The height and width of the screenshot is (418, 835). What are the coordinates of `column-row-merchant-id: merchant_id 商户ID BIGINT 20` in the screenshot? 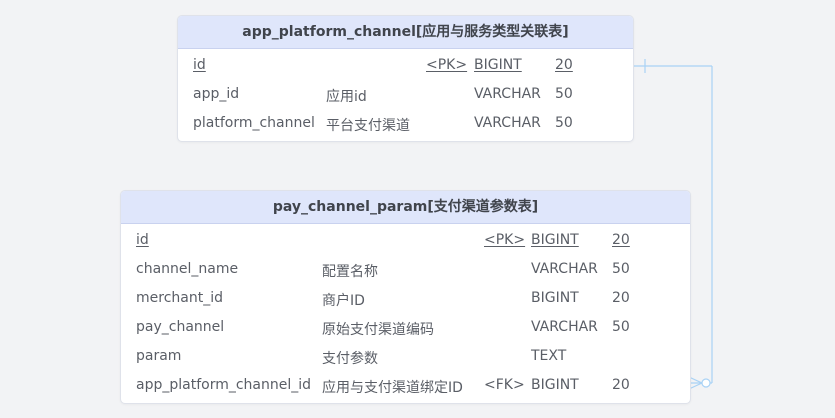 It's located at (405, 298).